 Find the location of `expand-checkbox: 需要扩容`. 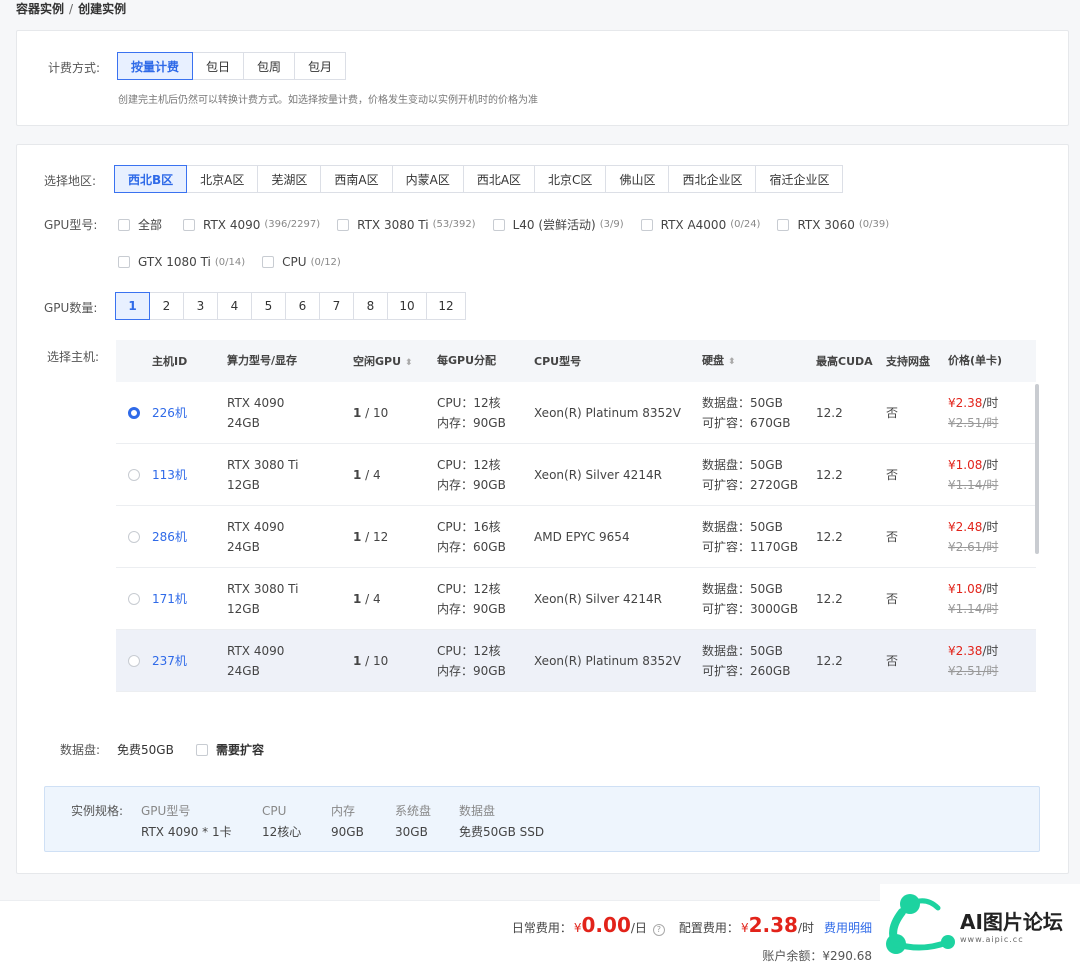

expand-checkbox: 需要扩容 is located at coordinates (230, 749).